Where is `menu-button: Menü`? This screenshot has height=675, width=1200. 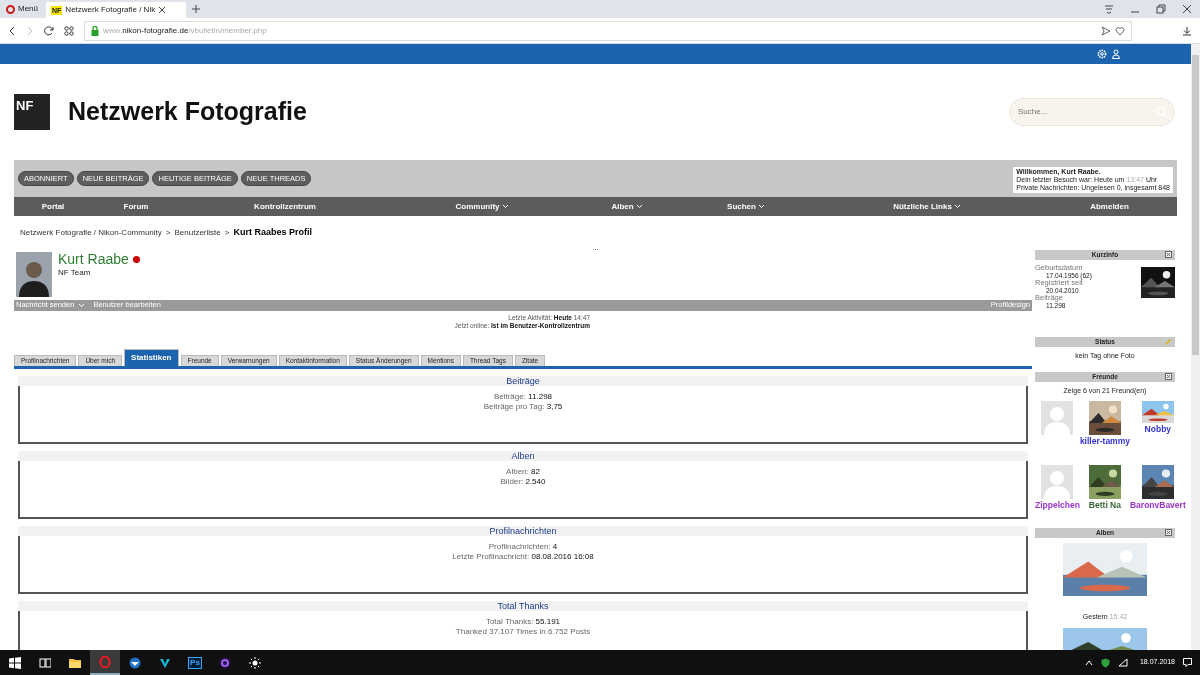
menu-button: Menü is located at coordinates (23, 9).